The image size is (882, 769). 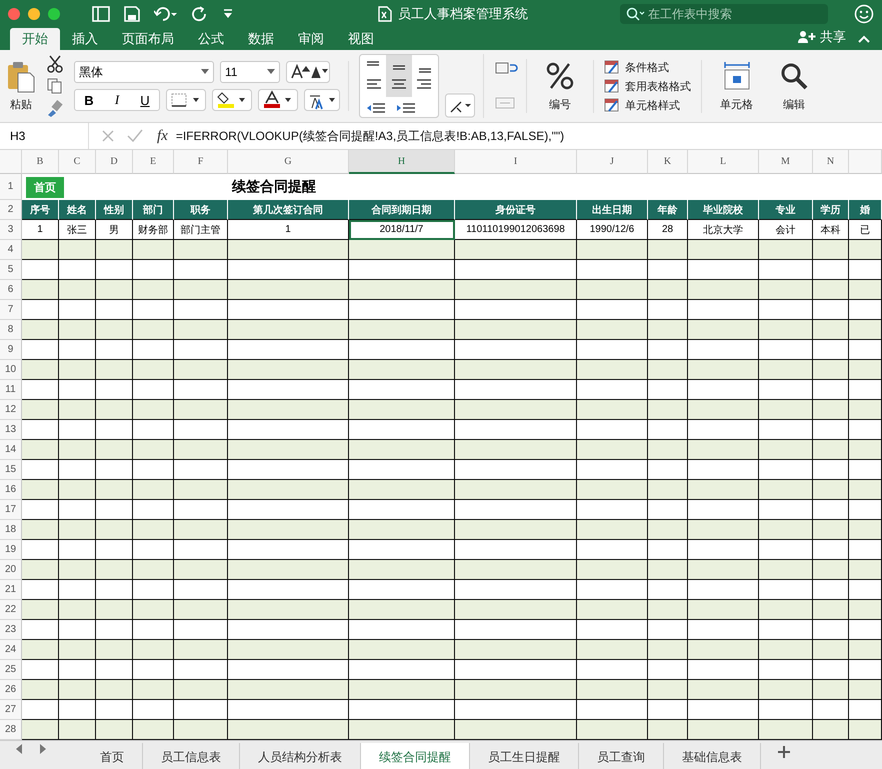 I want to click on minimize-button, so click(x=34, y=14).